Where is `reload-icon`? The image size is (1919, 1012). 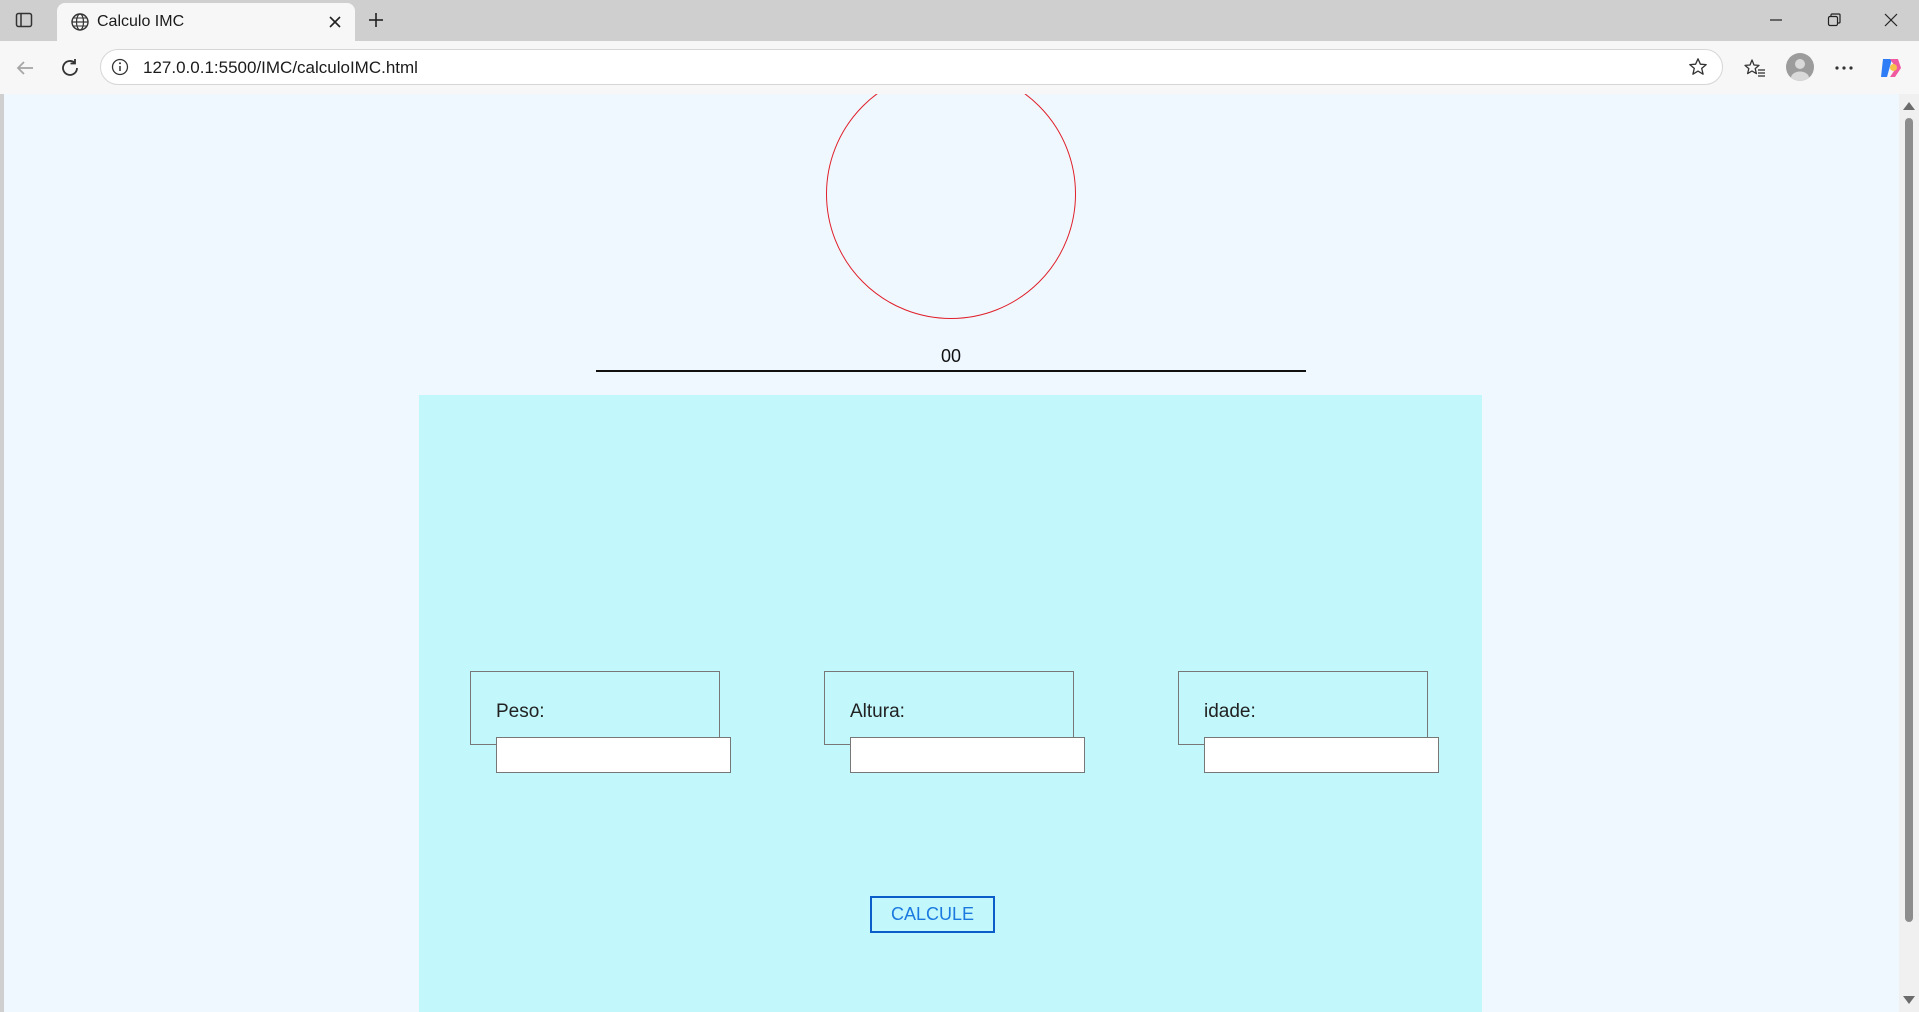
reload-icon is located at coordinates (70, 68).